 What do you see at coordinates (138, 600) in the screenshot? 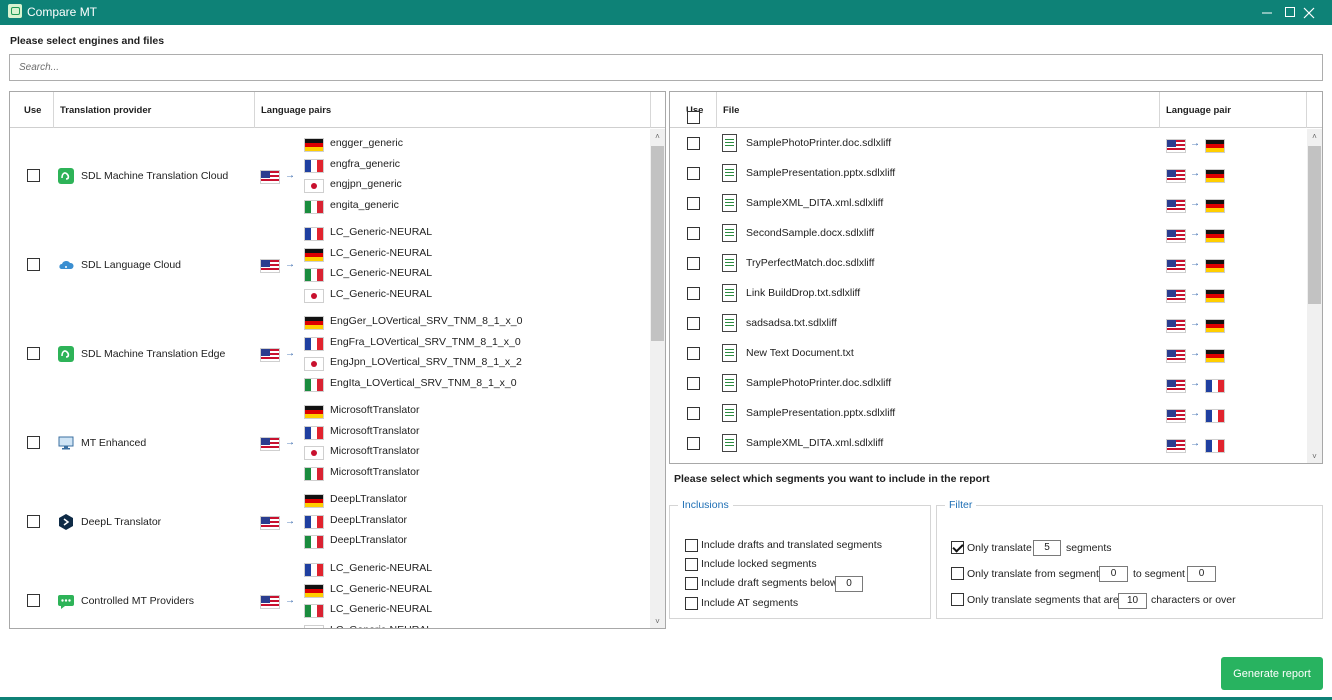
I see `provider-name: Controlled MT Providers` at bounding box center [138, 600].